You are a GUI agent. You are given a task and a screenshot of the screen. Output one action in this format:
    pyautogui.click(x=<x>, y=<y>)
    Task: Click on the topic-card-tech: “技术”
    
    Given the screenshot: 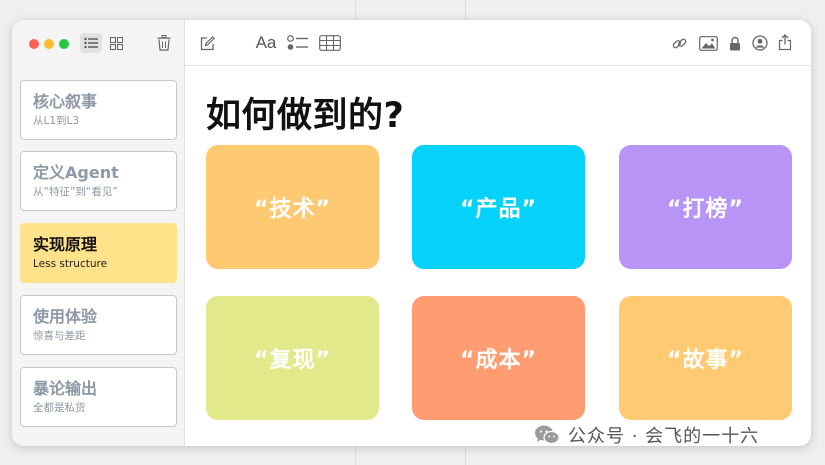 What is the action you would take?
    pyautogui.click(x=292, y=207)
    